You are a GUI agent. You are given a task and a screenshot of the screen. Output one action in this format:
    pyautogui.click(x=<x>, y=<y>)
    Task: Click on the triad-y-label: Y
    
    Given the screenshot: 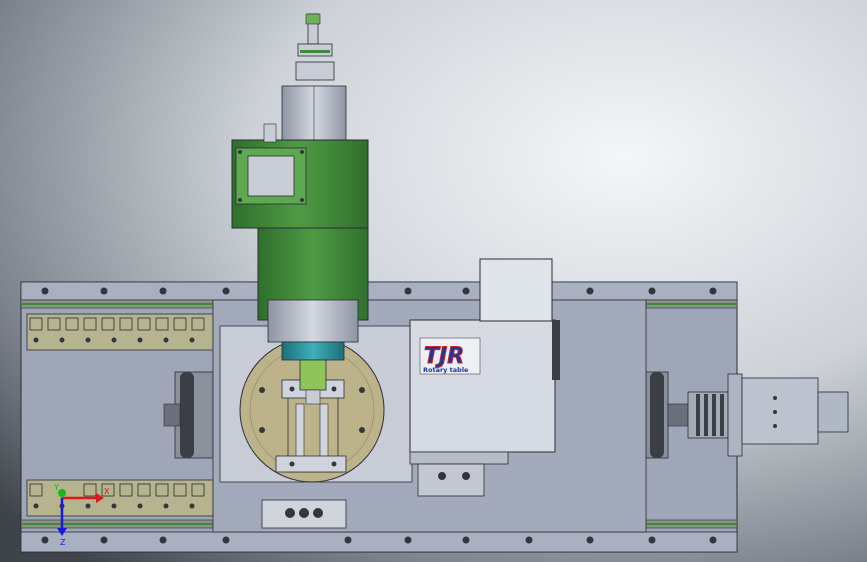 What is the action you would take?
    pyautogui.click(x=56, y=487)
    